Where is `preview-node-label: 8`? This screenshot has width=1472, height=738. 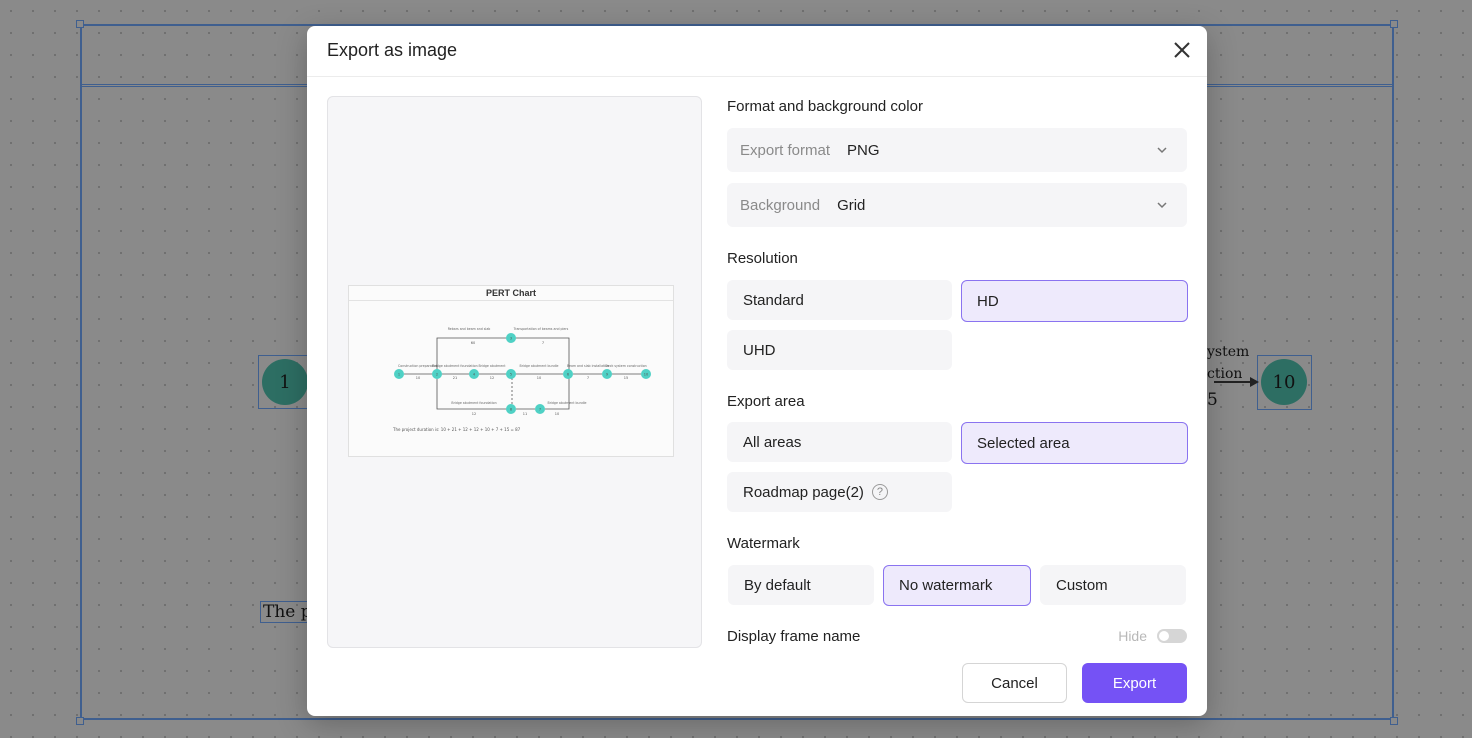 preview-node-label: 8 is located at coordinates (511, 410).